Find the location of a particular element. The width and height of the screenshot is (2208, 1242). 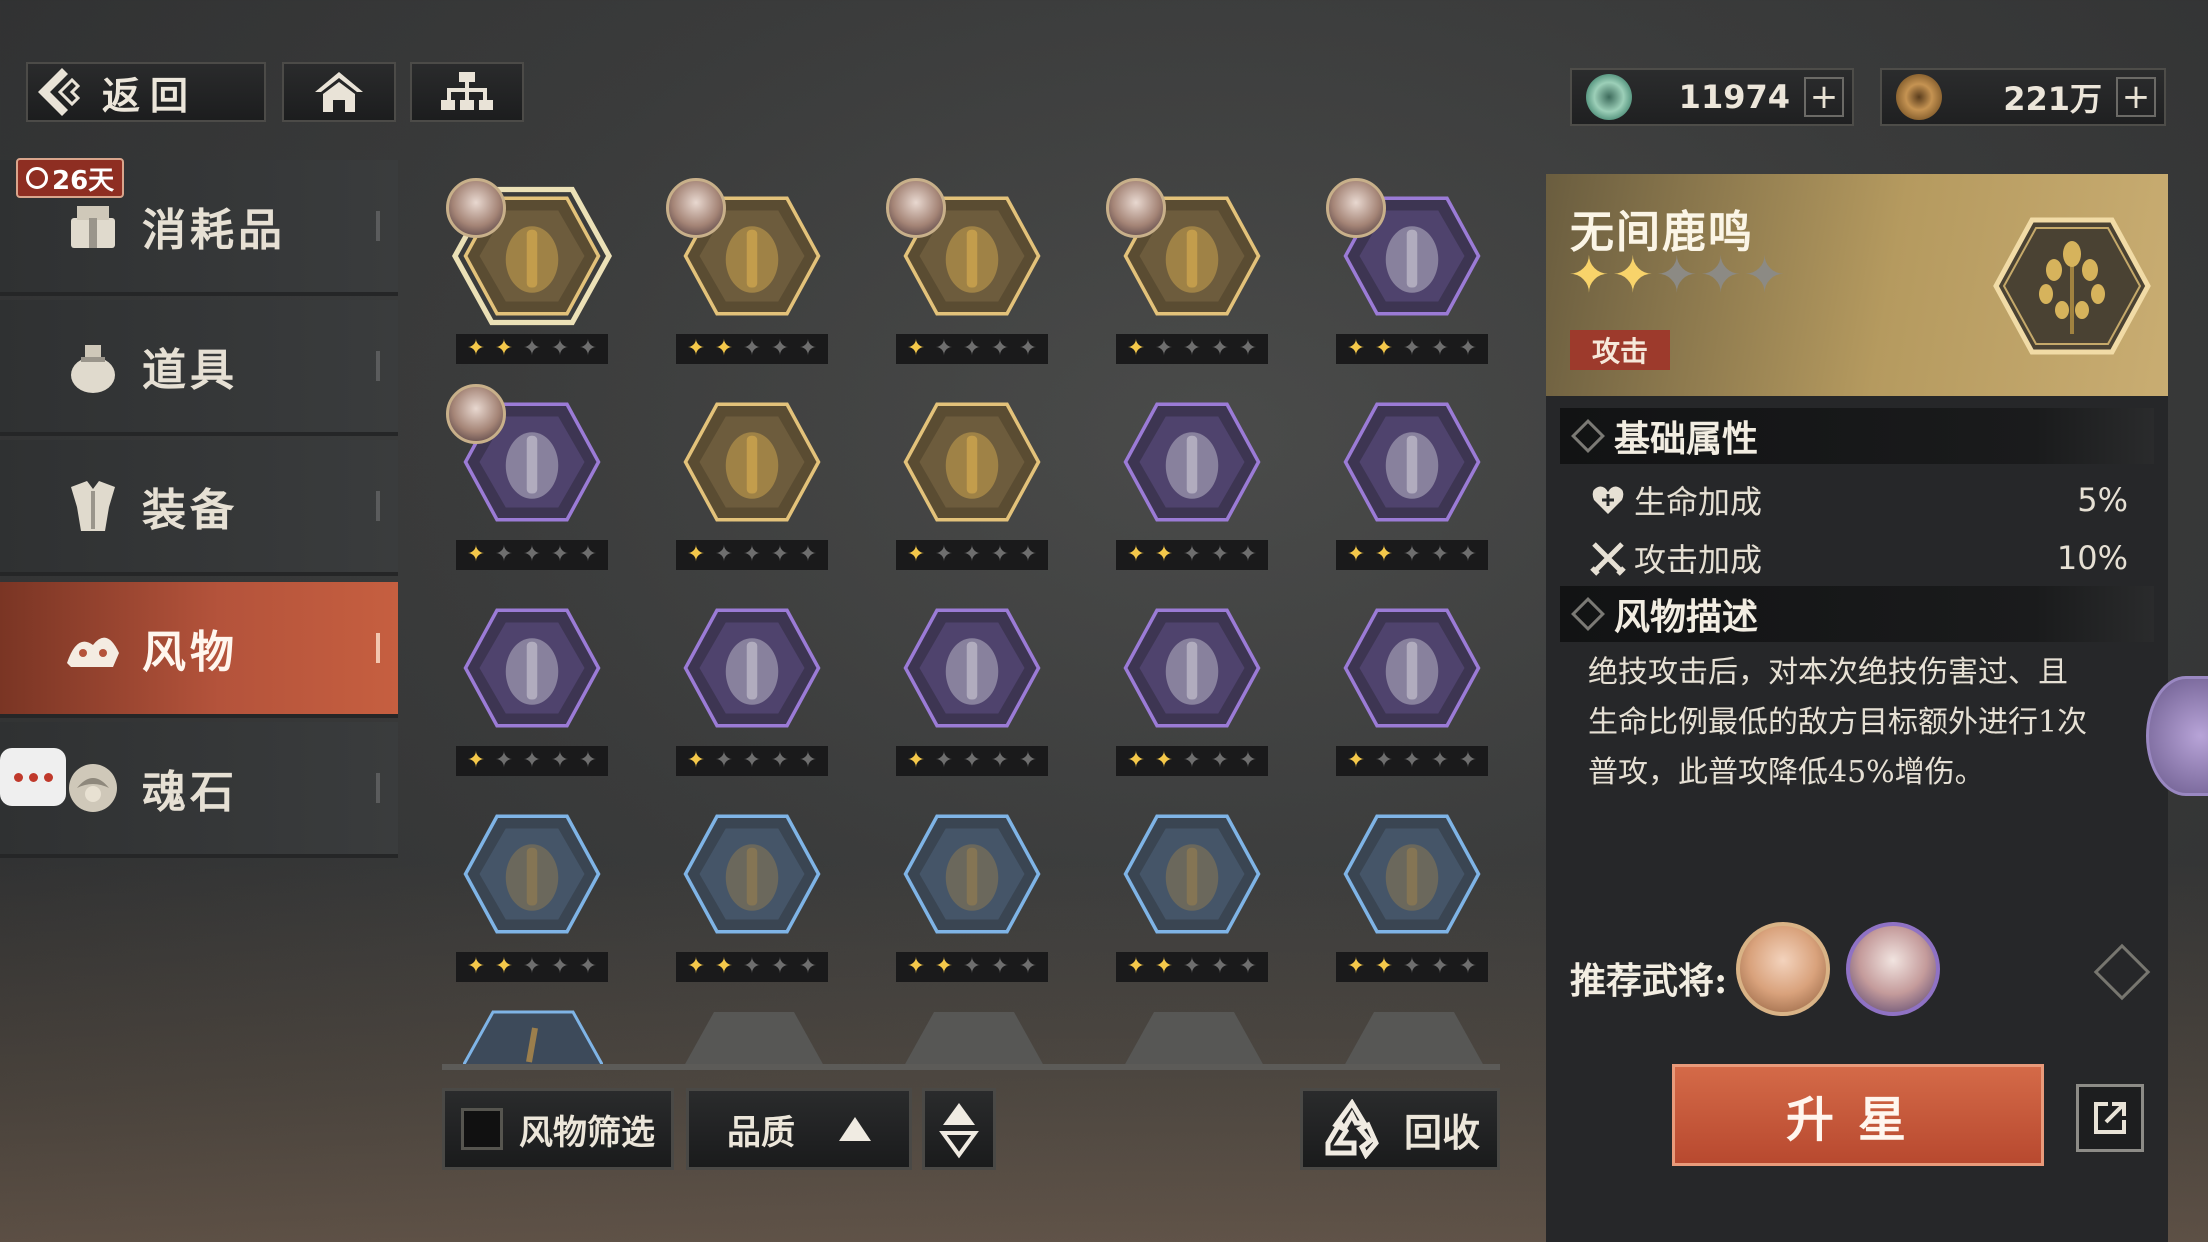

artifact-slot-short-sword: ✦ ✦ ✦ ✦ ✦ is located at coordinates (1192, 487).